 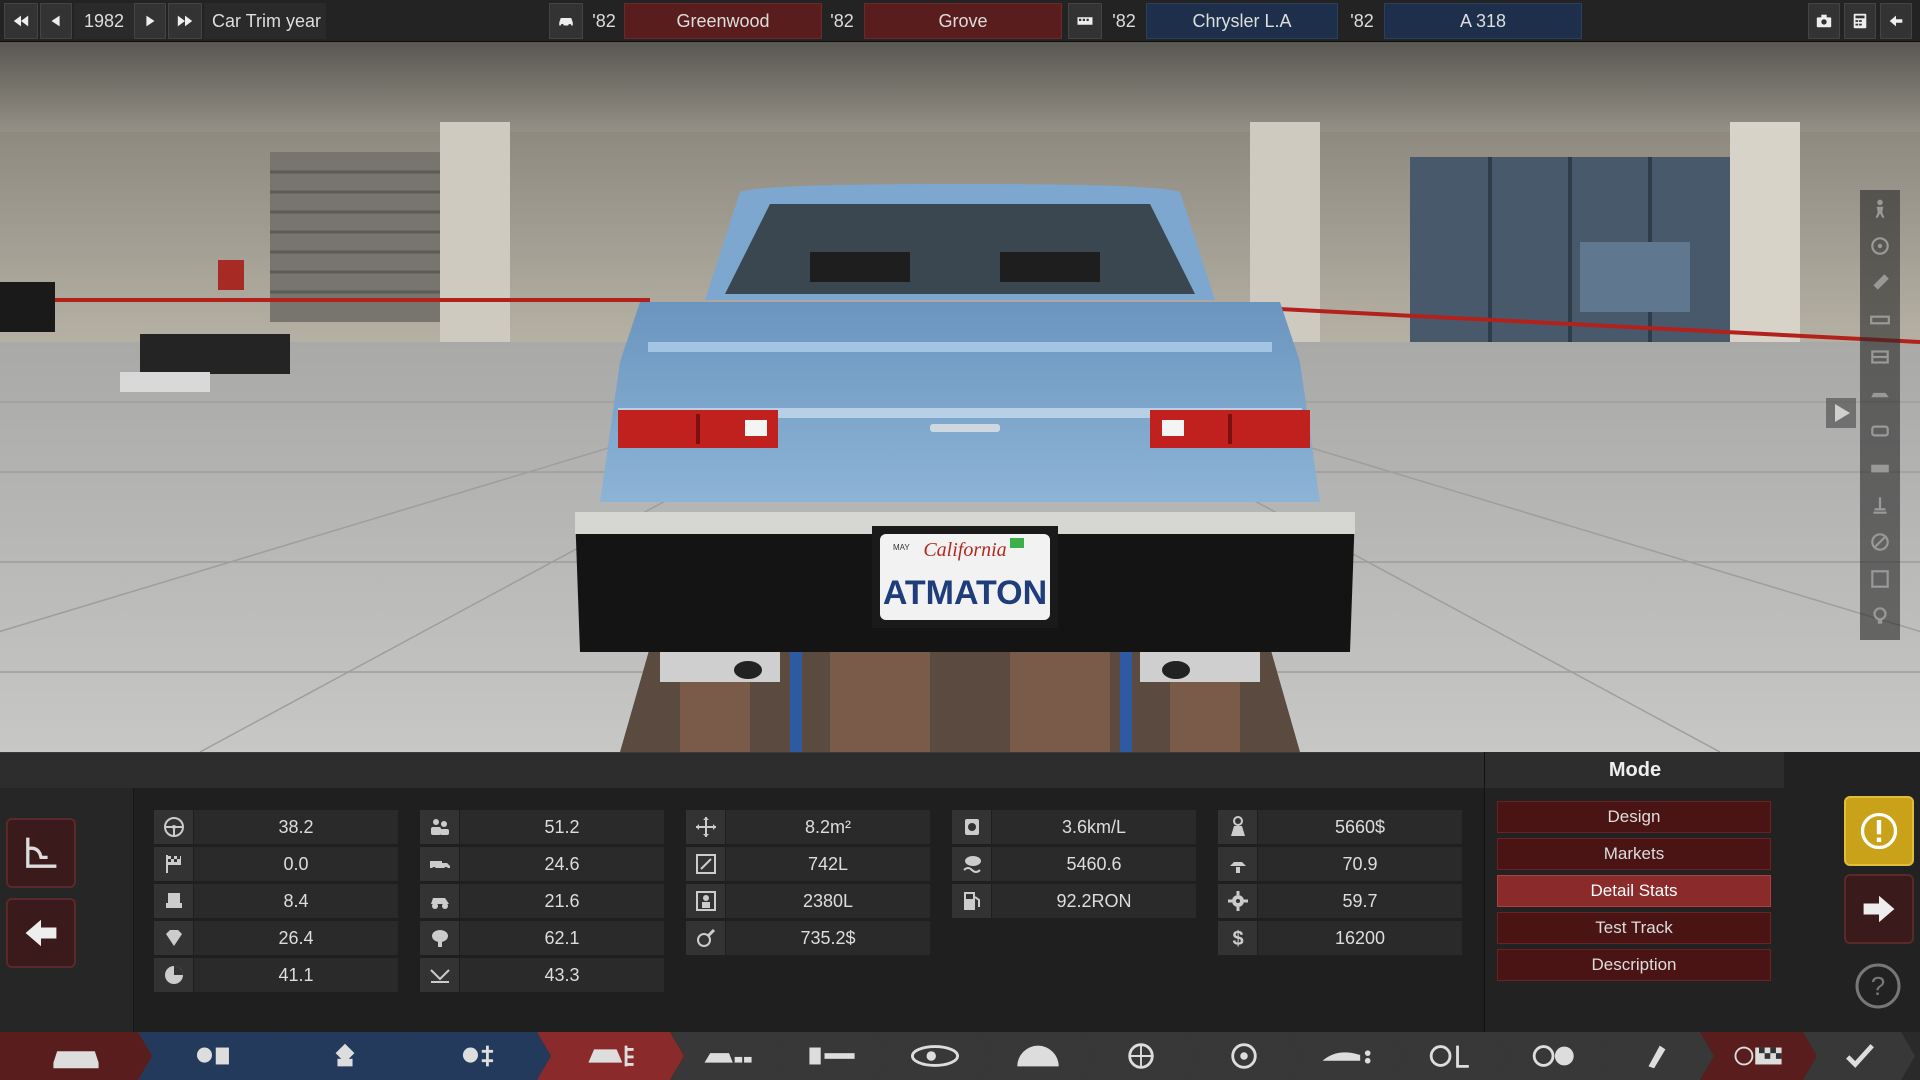 I want to click on engine-family-field: Chrysler L.A, so click(x=1242, y=21).